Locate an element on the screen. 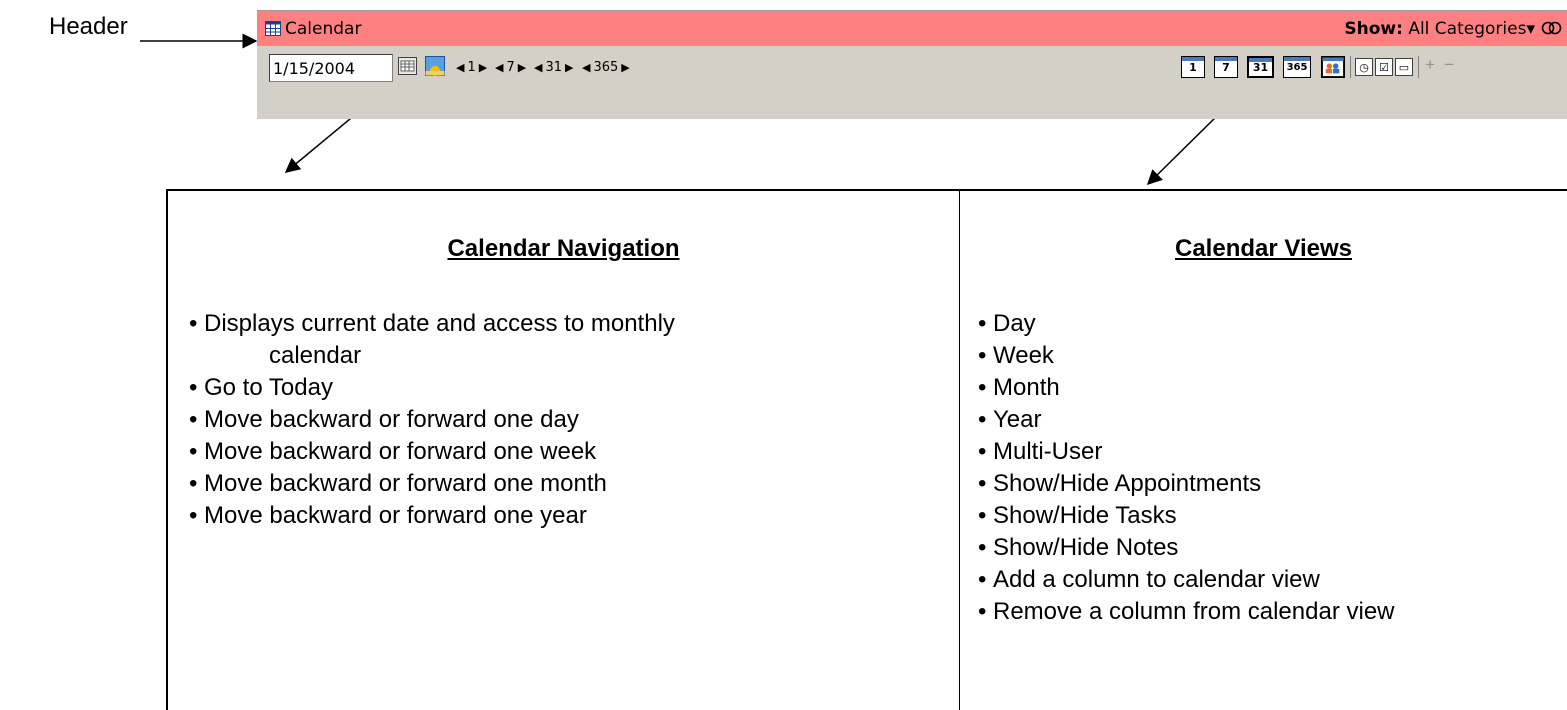  show-label: Show: is located at coordinates (1373, 29).